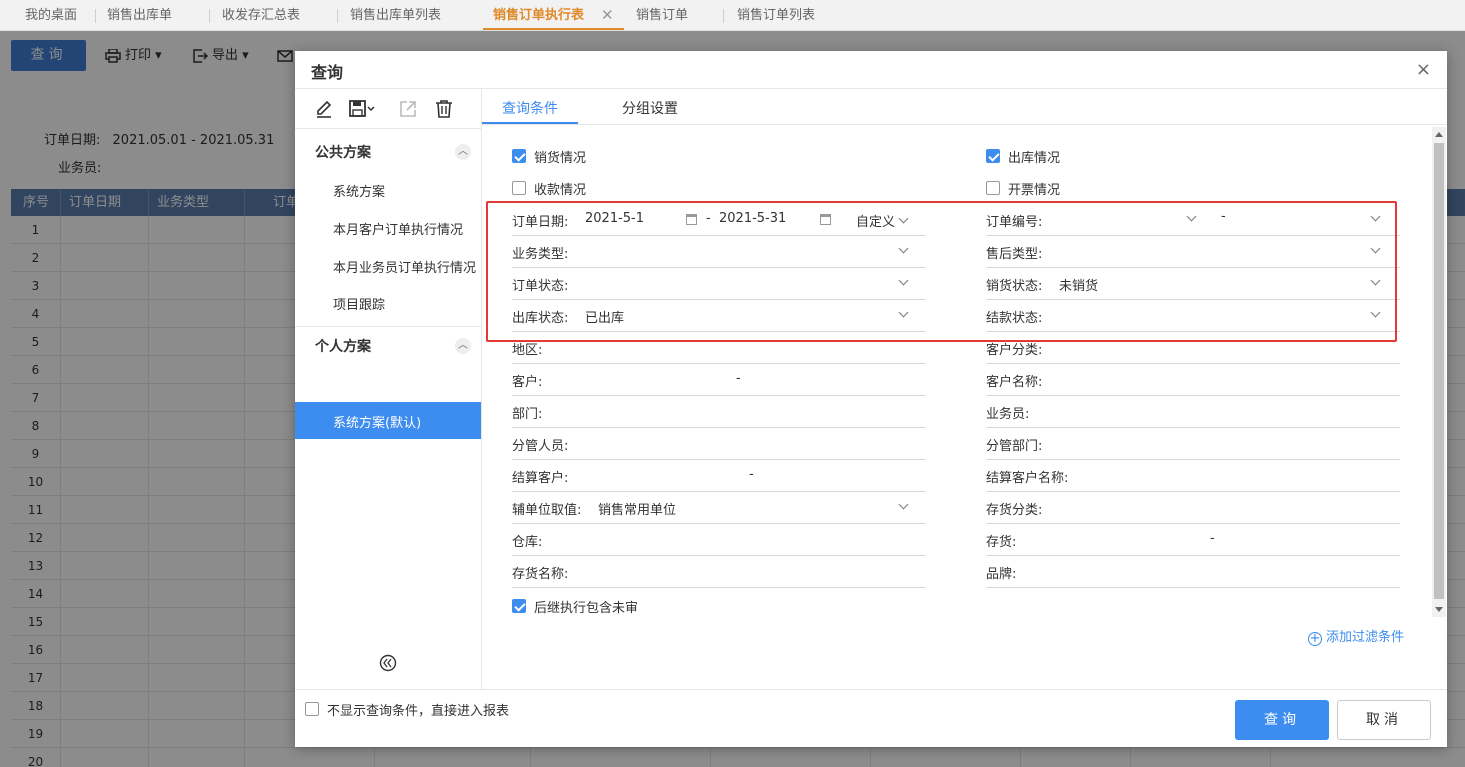  Describe the element at coordinates (586, 608) in the screenshot. I see `include-unreviewed-label: 后继执行包含未审` at that location.